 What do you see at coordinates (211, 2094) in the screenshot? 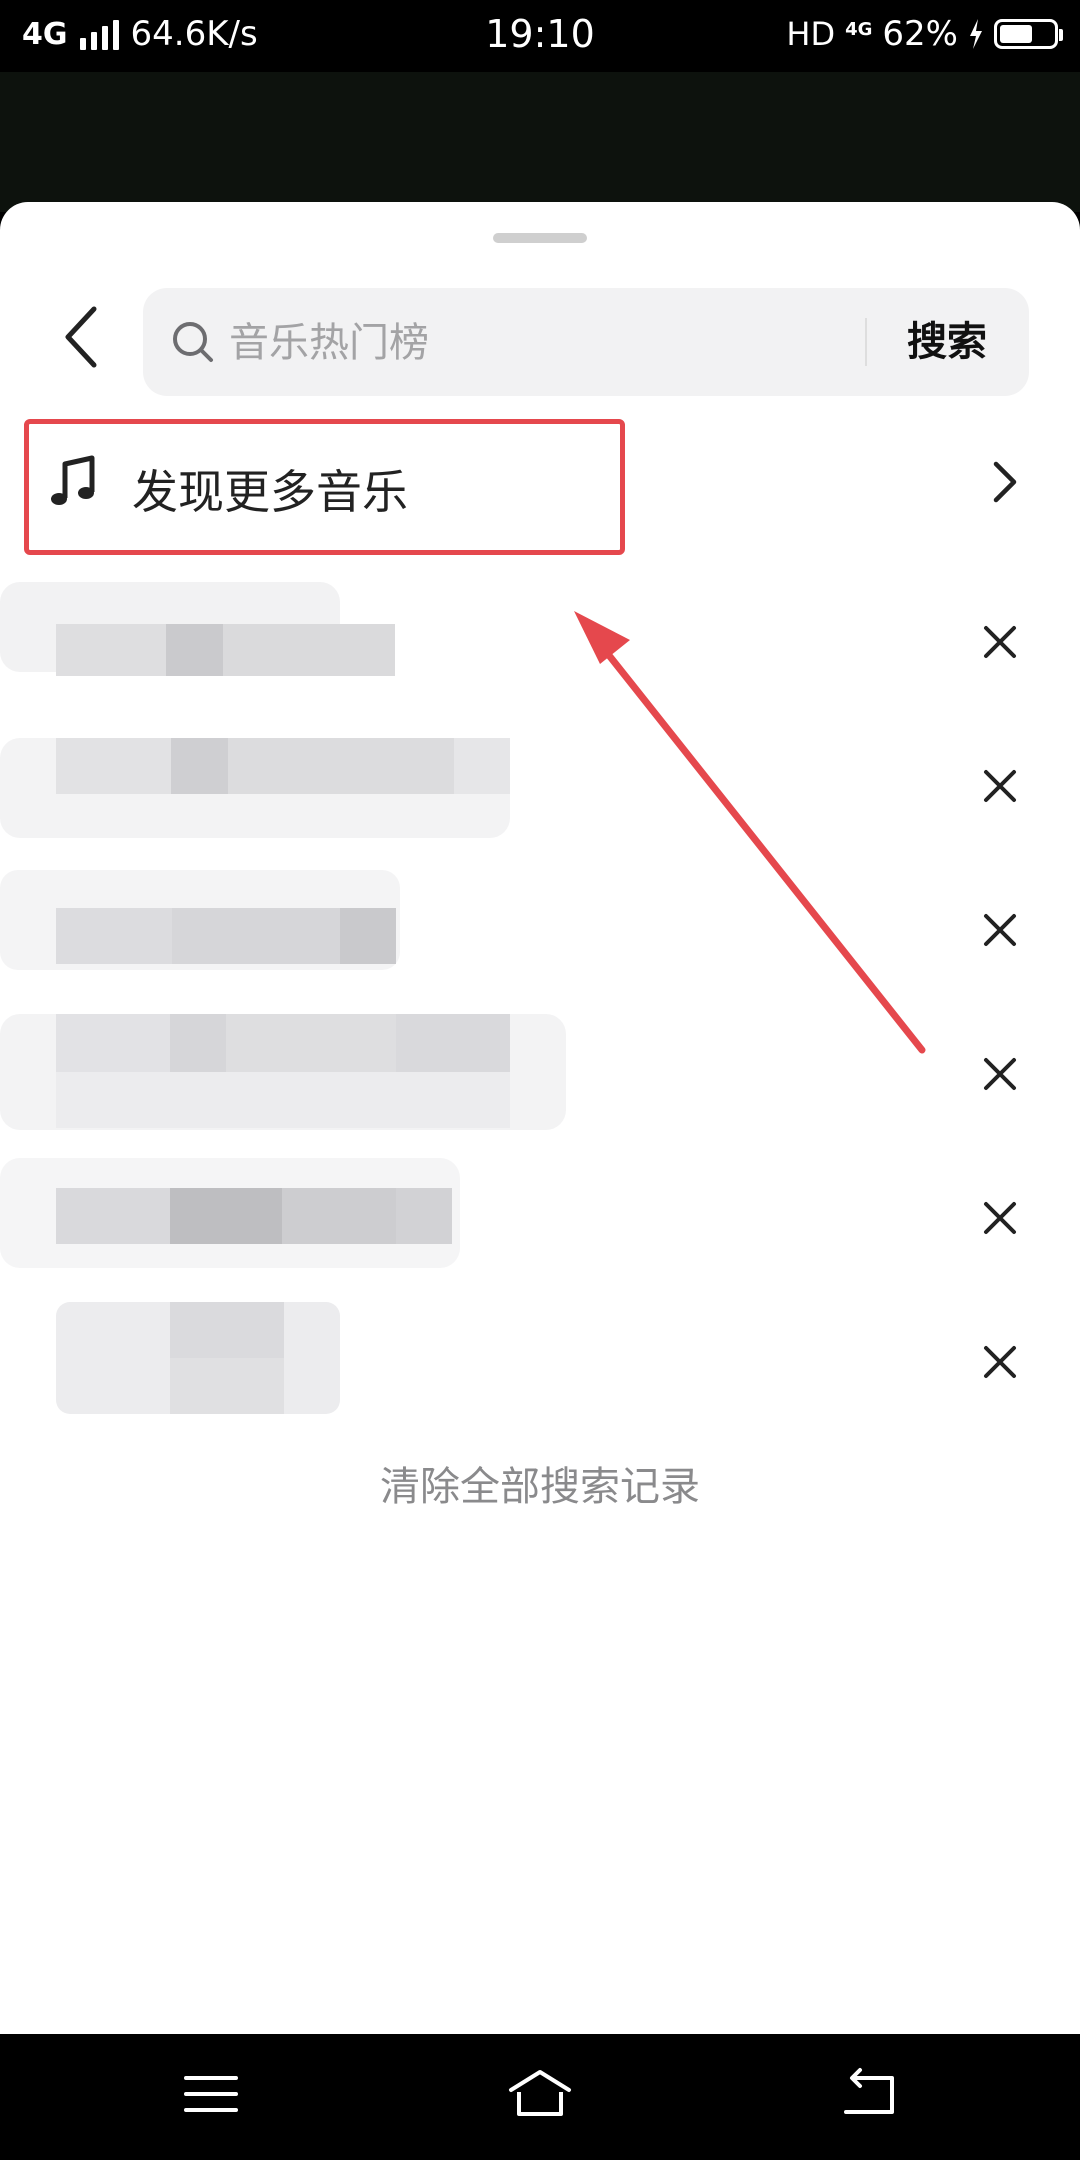
I see `menu-icon` at bounding box center [211, 2094].